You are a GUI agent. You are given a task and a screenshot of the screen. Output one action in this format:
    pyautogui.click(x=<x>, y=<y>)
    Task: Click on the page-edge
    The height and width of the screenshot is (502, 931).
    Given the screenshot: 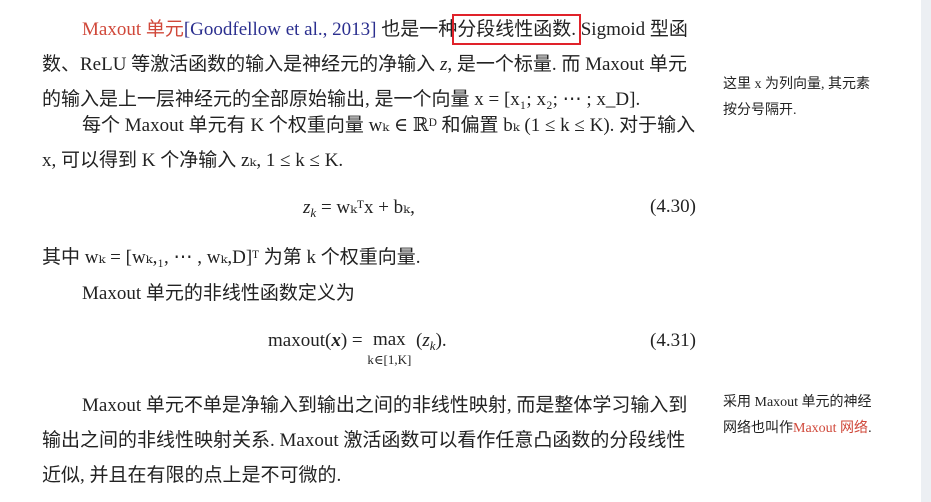 What is the action you would take?
    pyautogui.click(x=926, y=251)
    